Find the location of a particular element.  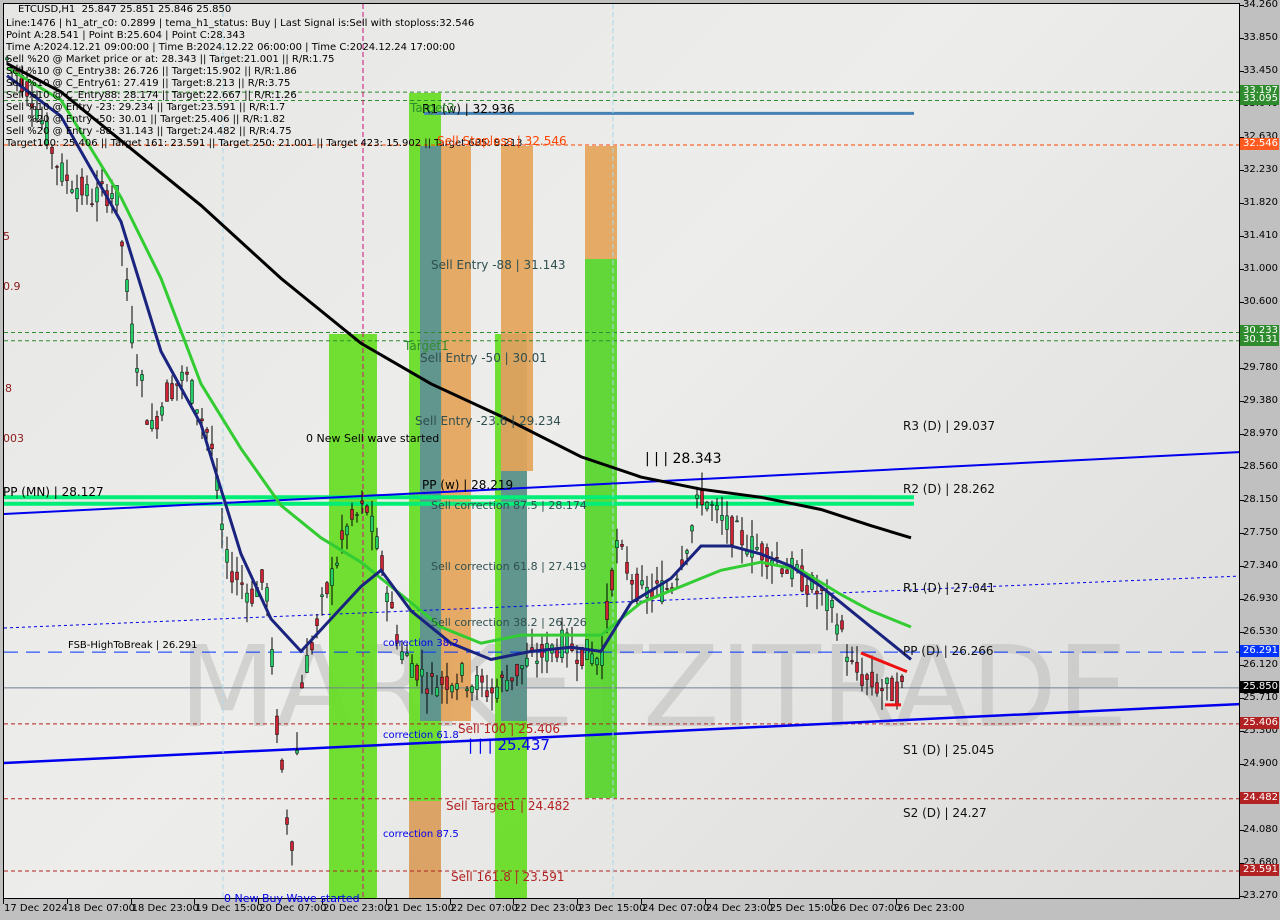

sell-stoploss-label: Sell Stoploss | 32.546 is located at coordinates (502, 140).